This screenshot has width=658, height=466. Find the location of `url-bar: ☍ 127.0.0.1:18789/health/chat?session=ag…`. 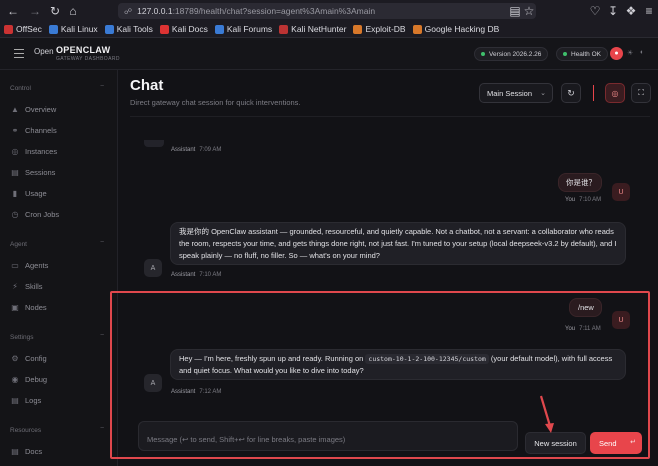

url-bar: ☍ 127.0.0.1:18789/health/chat?session=ag… is located at coordinates (327, 11).